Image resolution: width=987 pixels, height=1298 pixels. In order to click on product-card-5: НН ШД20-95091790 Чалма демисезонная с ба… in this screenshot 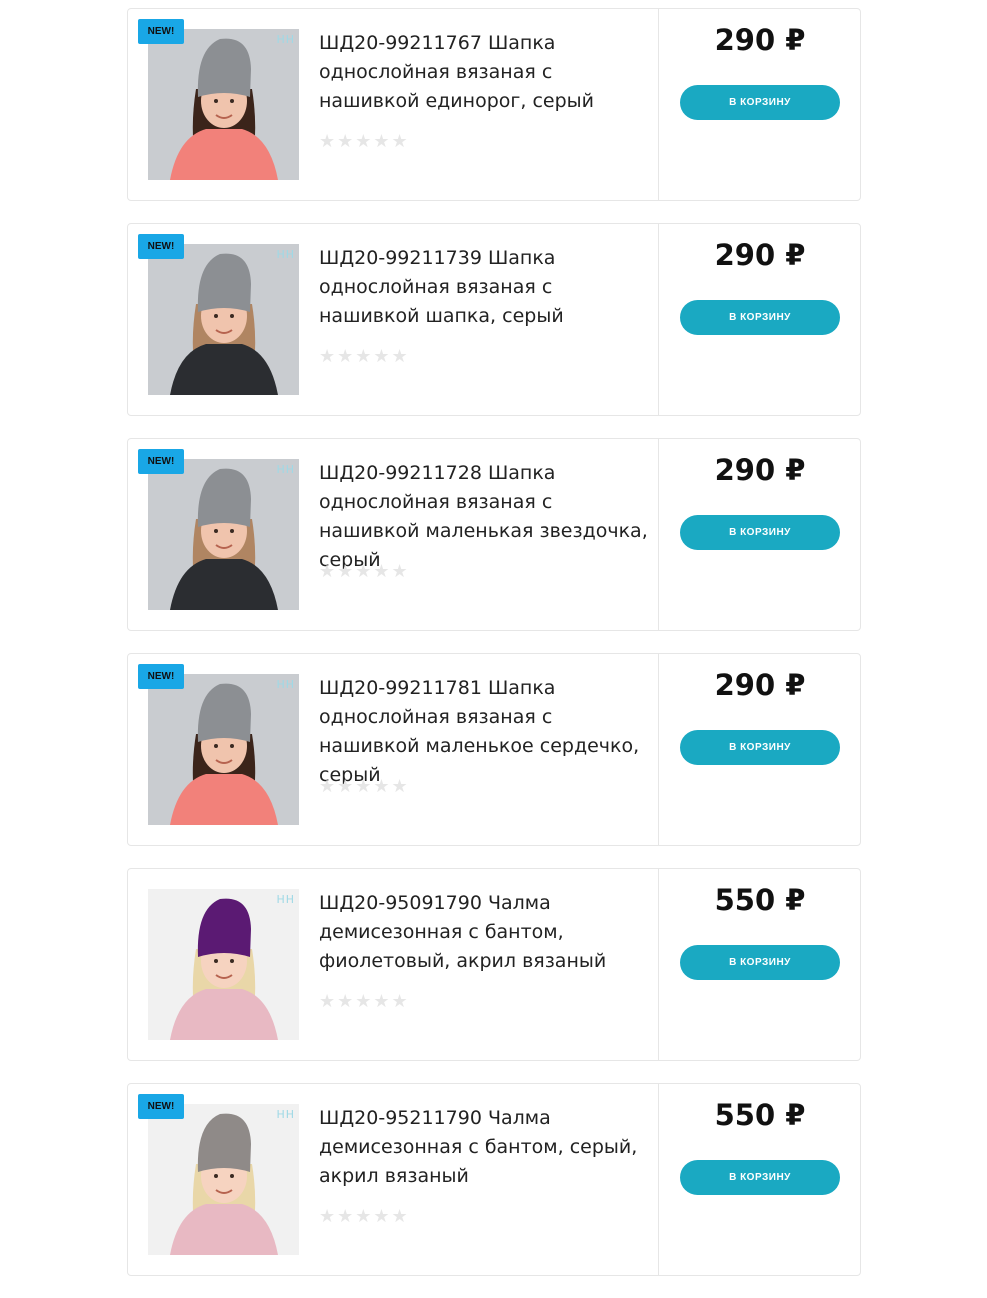, I will do `click(494, 964)`.